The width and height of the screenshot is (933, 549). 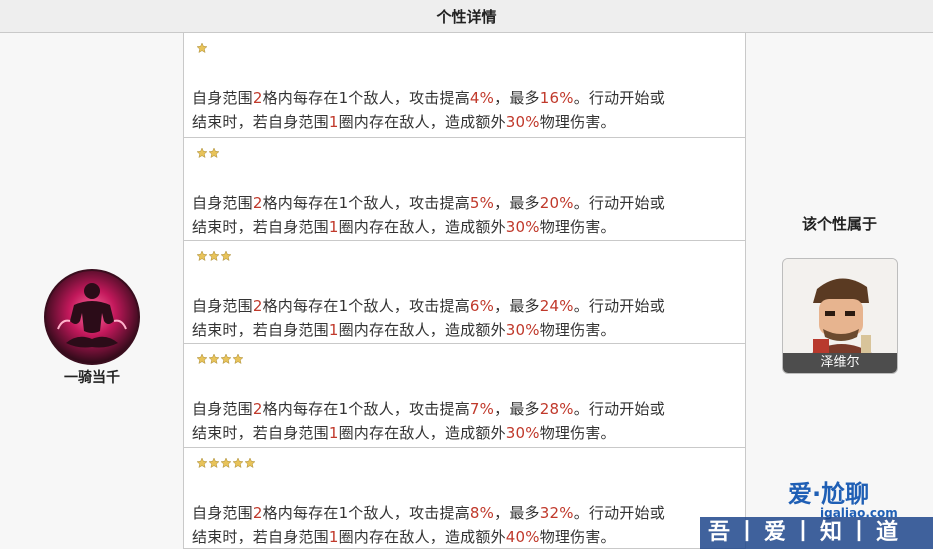 I want to click on highlight-value: 4%, so click(x=482, y=98).